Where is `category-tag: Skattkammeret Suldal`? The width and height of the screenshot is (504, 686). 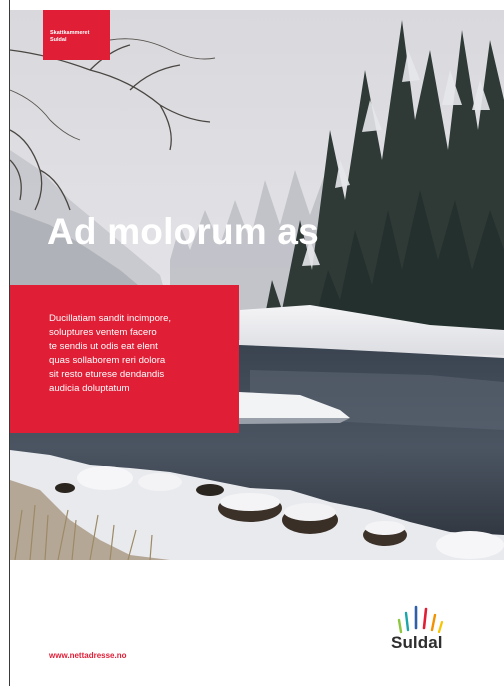
category-tag: Skattkammeret Suldal is located at coordinates (76, 35).